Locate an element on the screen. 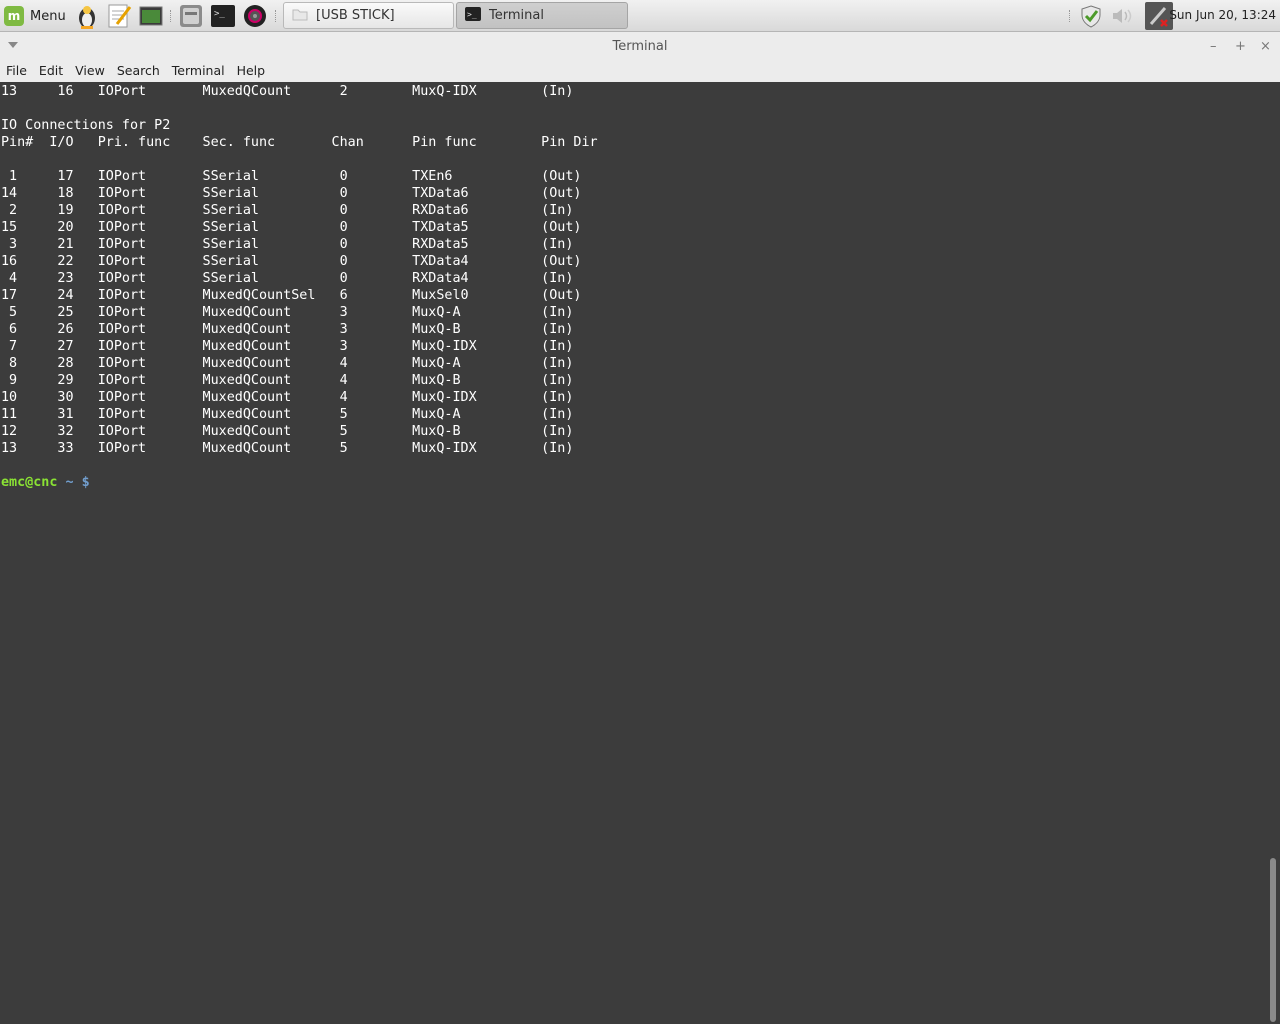 The height and width of the screenshot is (1024, 1280). menubar: File Edit View Search Terminal Help is located at coordinates (640, 71).